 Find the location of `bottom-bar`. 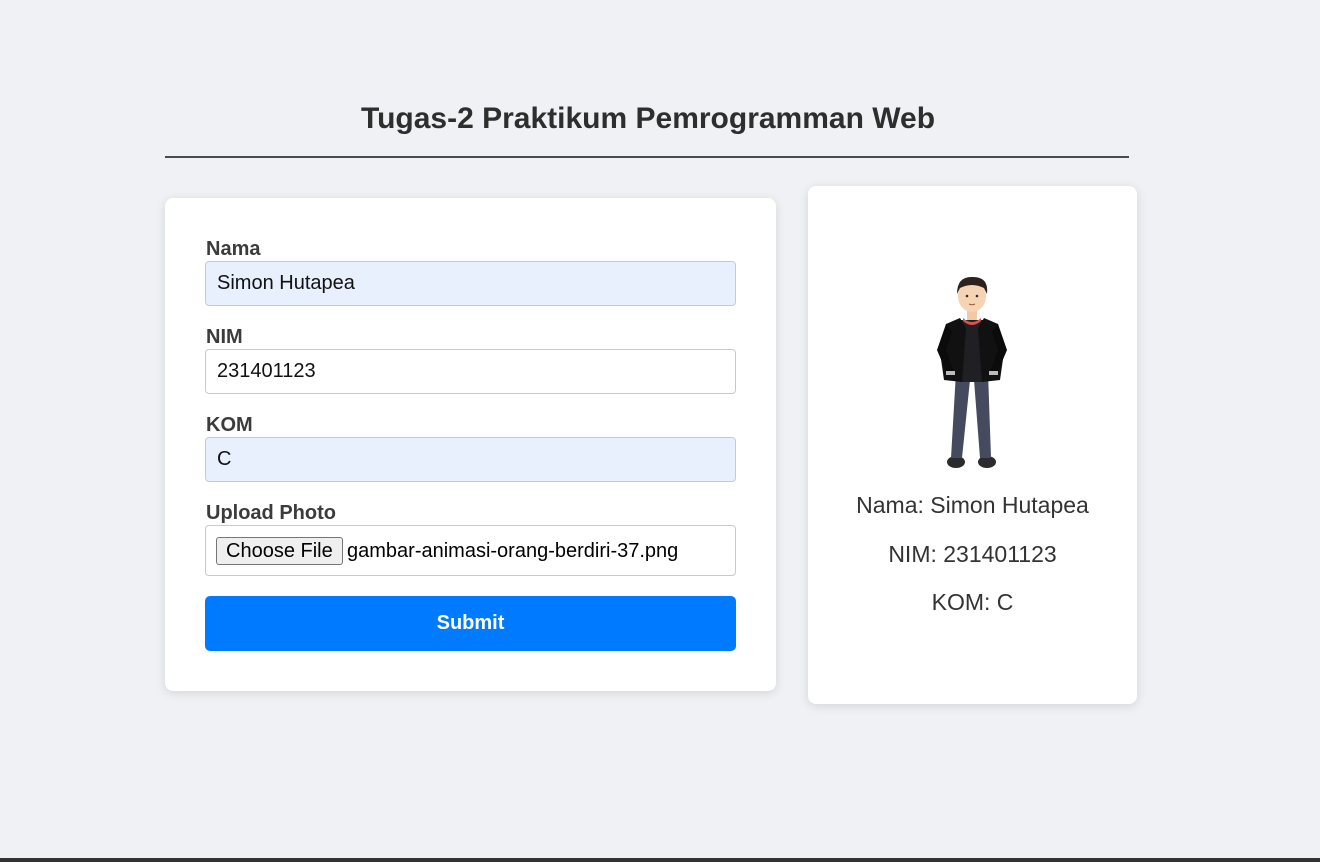

bottom-bar is located at coordinates (660, 860).